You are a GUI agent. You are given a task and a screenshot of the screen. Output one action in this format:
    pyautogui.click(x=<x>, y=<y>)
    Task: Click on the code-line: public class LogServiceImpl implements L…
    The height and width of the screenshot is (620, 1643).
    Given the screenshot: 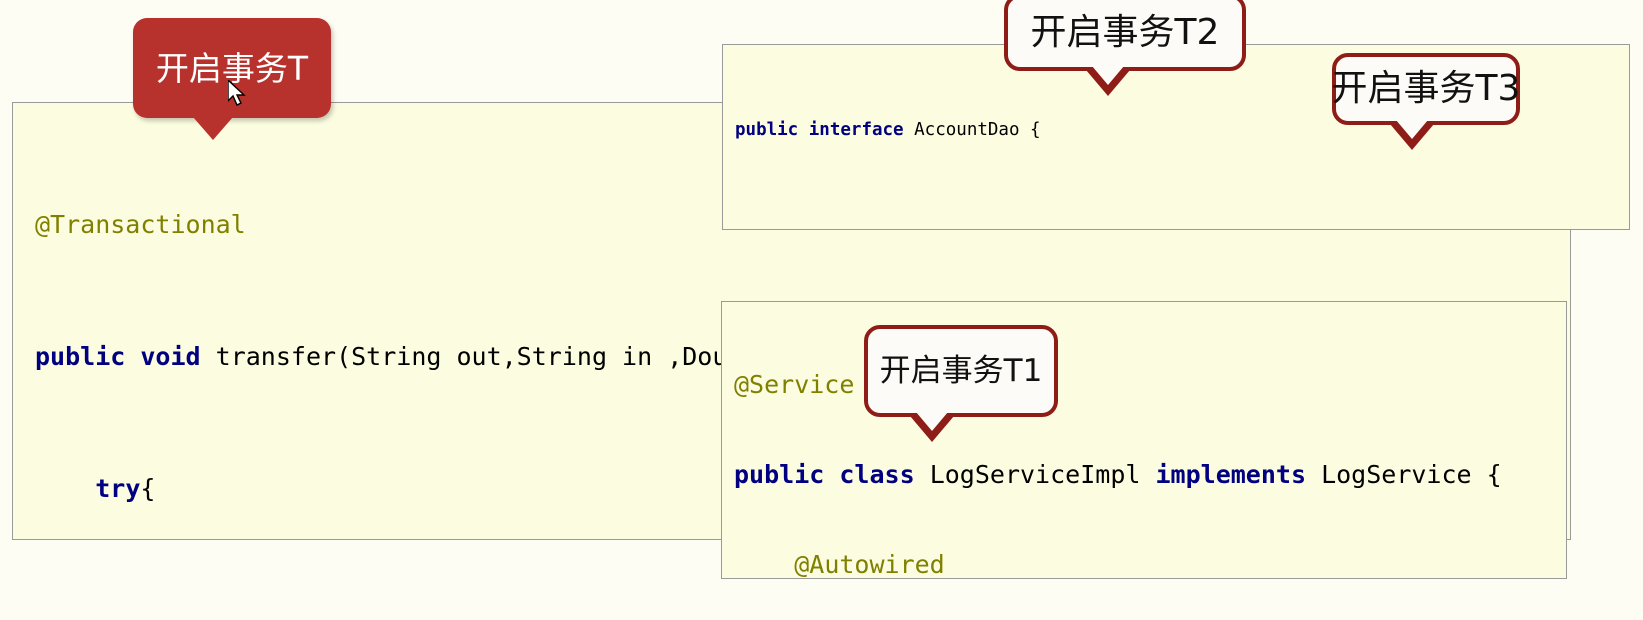 What is the action you would take?
    pyautogui.click(x=1118, y=474)
    